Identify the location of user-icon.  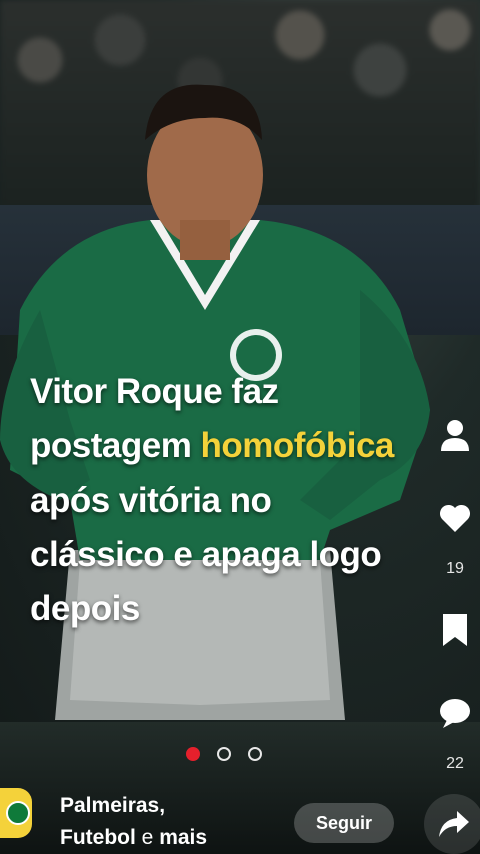
(455, 435).